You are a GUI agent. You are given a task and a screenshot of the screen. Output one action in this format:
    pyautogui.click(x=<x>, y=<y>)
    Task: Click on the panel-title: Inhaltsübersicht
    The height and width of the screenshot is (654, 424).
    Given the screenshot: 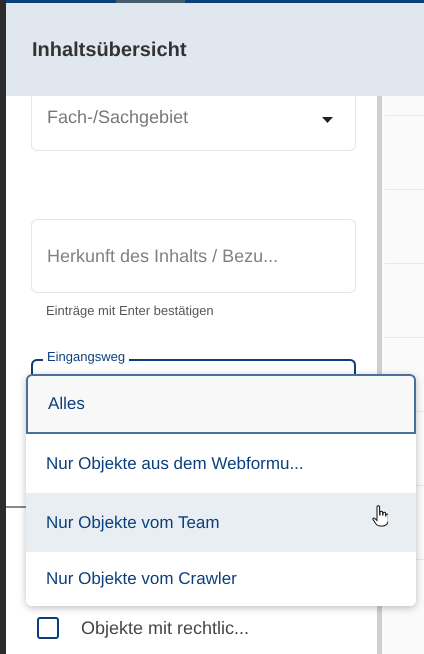 What is the action you would take?
    pyautogui.click(x=109, y=50)
    